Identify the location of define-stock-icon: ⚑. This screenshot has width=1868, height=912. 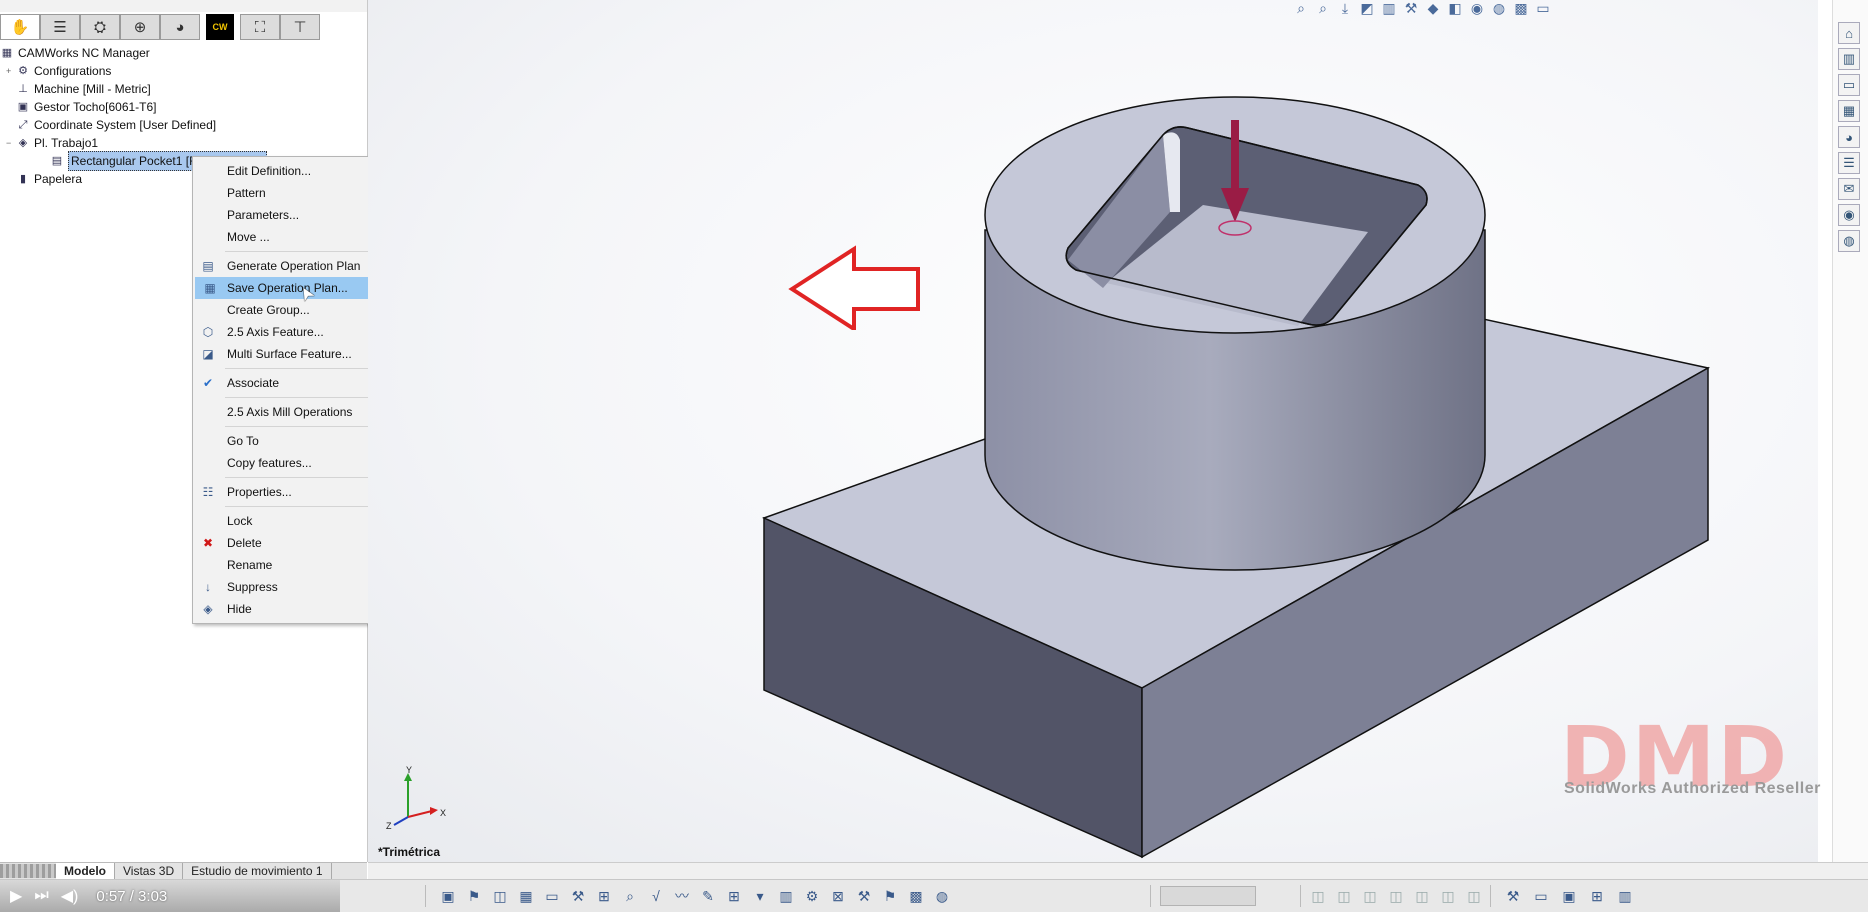
(474, 896).